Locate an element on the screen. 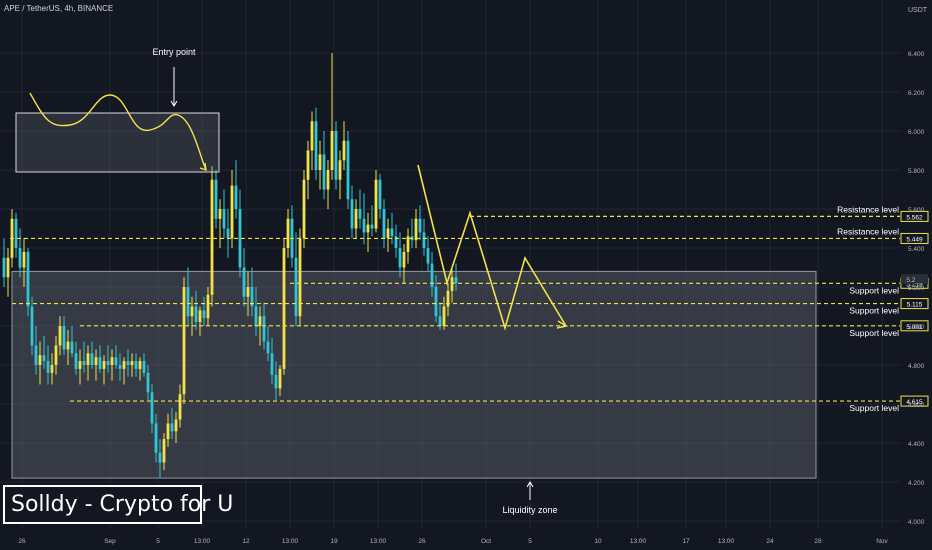  time-tick-label: 12 is located at coordinates (246, 541).